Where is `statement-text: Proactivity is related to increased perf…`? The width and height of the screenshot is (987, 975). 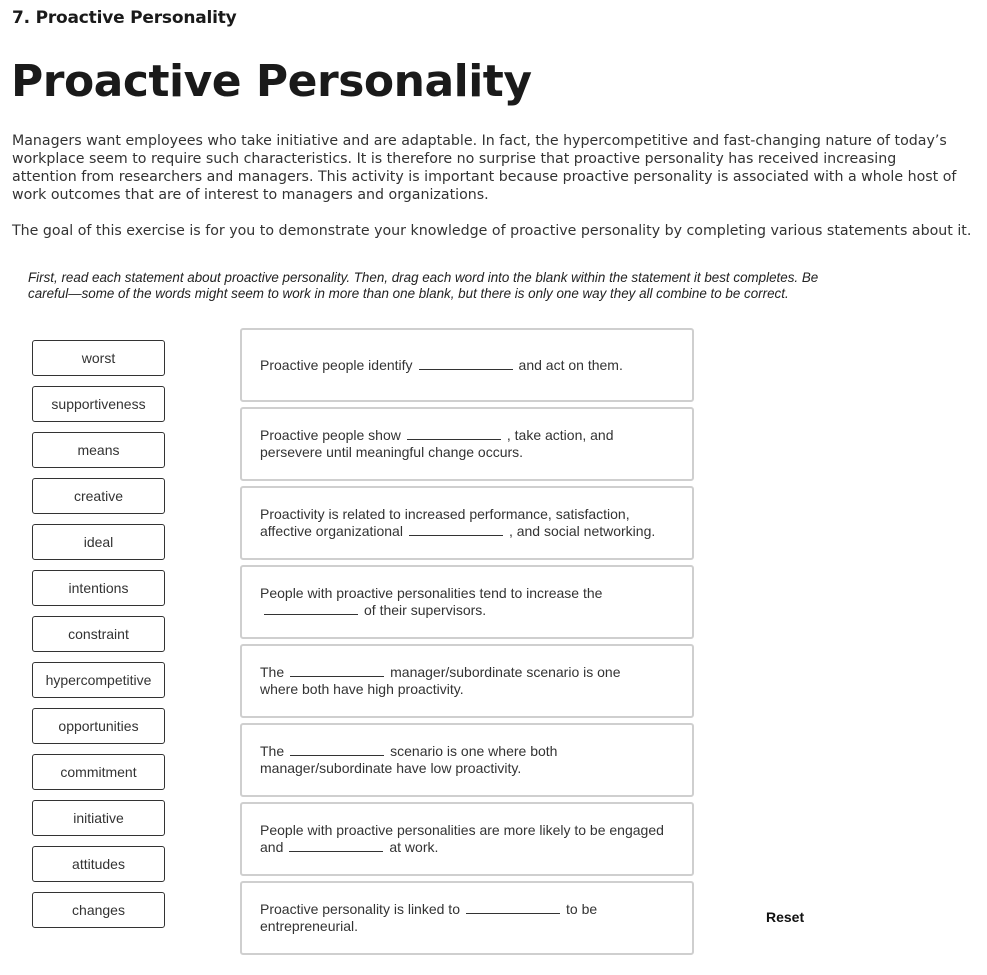
statement-text: Proactivity is related to increased perf… is located at coordinates (465, 523).